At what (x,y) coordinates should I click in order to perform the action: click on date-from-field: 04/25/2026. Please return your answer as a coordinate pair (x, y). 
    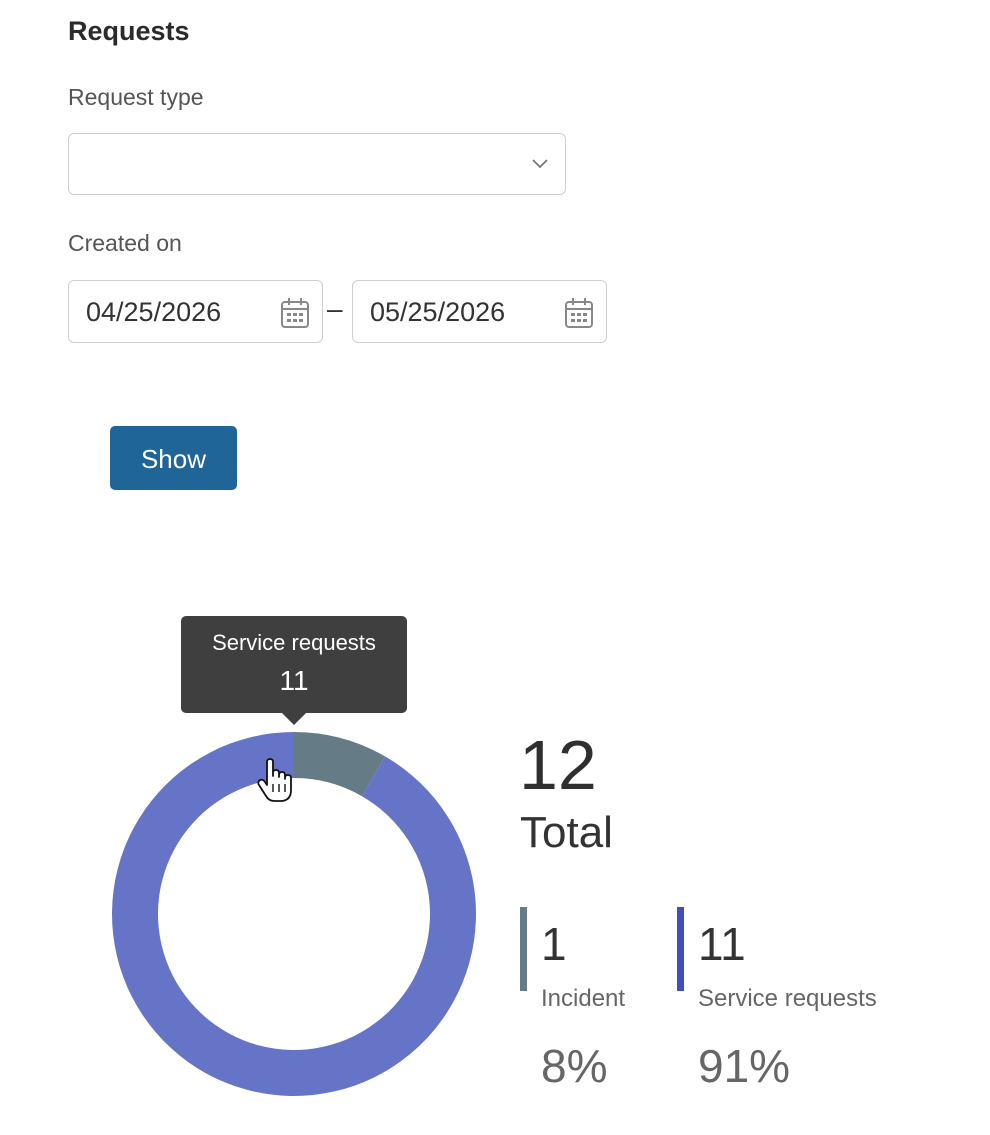
    Looking at the image, I should click on (195, 311).